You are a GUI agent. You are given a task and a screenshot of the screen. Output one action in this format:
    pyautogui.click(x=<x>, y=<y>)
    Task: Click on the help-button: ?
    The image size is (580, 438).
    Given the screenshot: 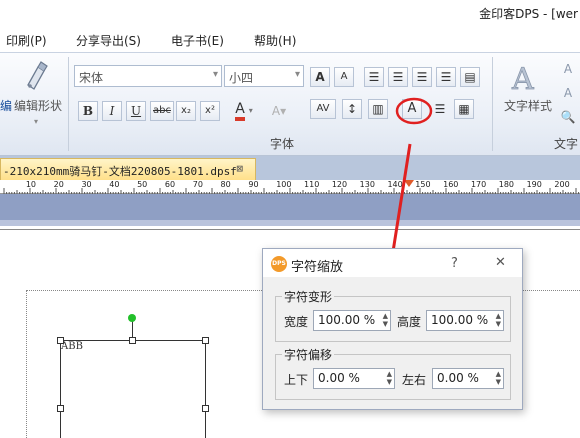 What is the action you would take?
    pyautogui.click(x=454, y=263)
    